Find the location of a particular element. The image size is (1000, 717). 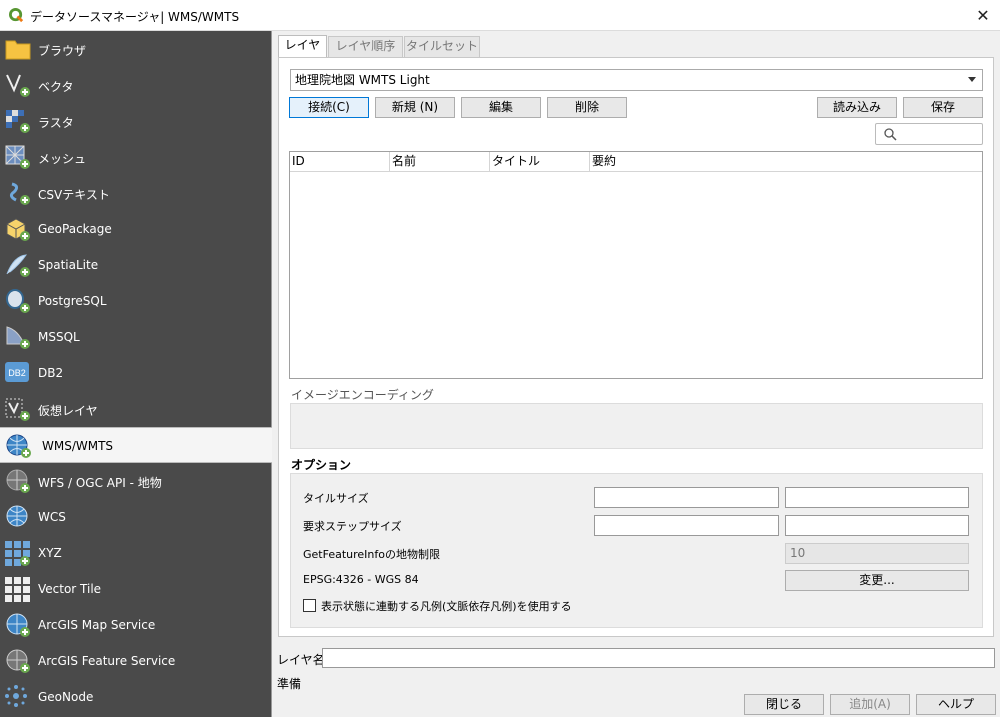

sidebar-item-arcgis-feature: ArcGIS Feature Service is located at coordinates (136, 661).